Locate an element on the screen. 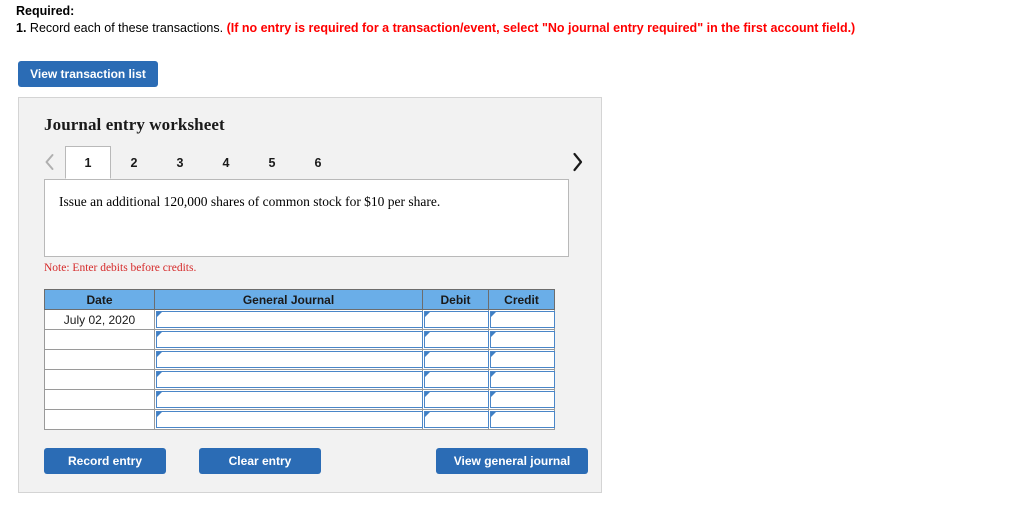  worksheet-tab-2: 2 is located at coordinates (134, 162).